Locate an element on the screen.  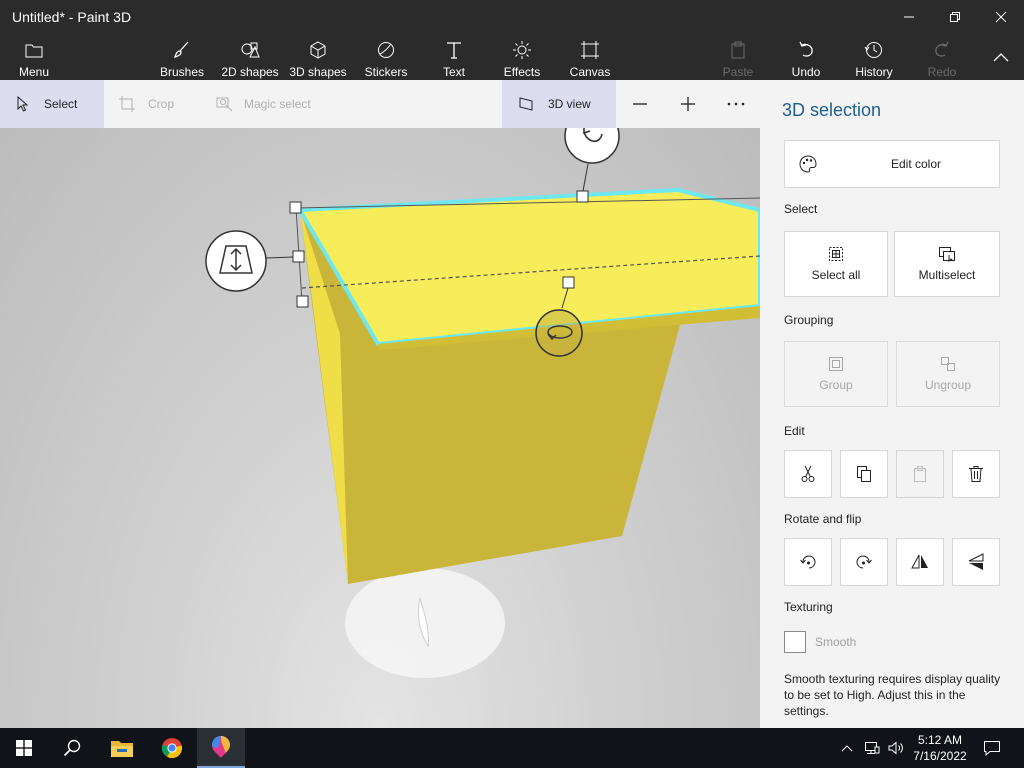
windows-logo-icon is located at coordinates (24, 748).